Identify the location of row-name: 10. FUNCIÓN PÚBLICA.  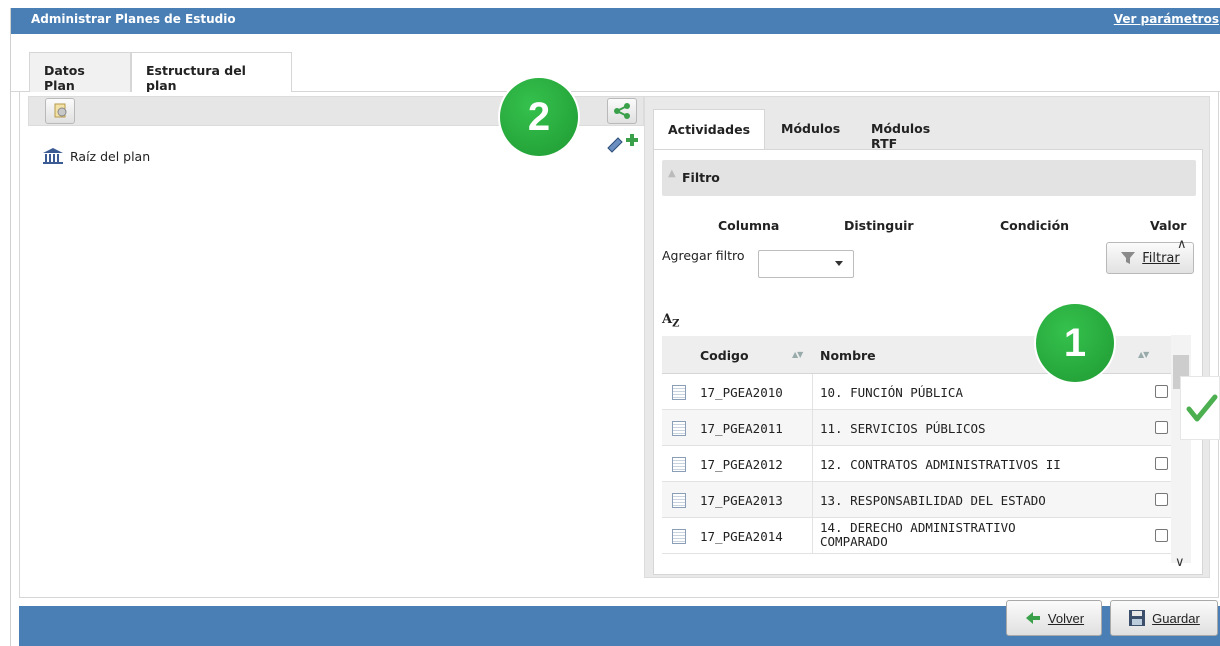
(891, 392).